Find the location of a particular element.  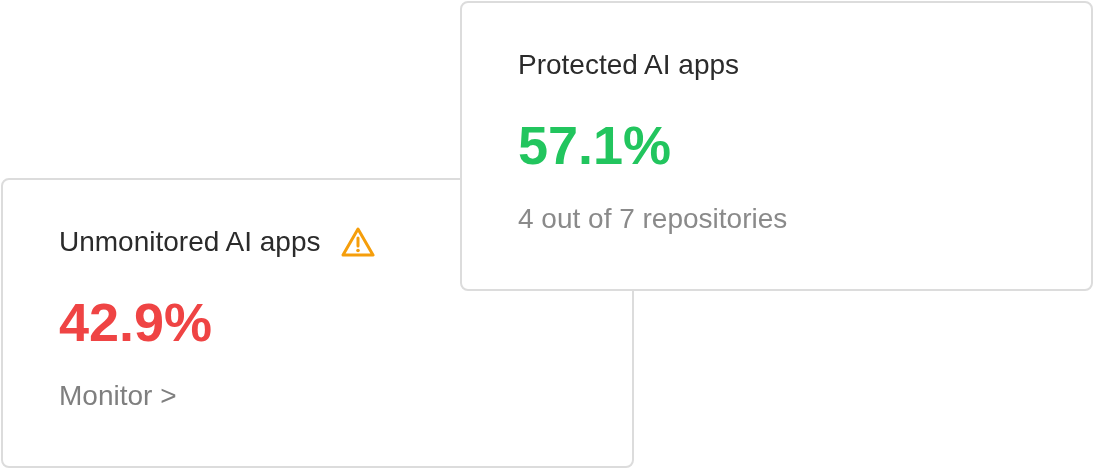

card-title: Unmonitored AI apps is located at coordinates (190, 242).